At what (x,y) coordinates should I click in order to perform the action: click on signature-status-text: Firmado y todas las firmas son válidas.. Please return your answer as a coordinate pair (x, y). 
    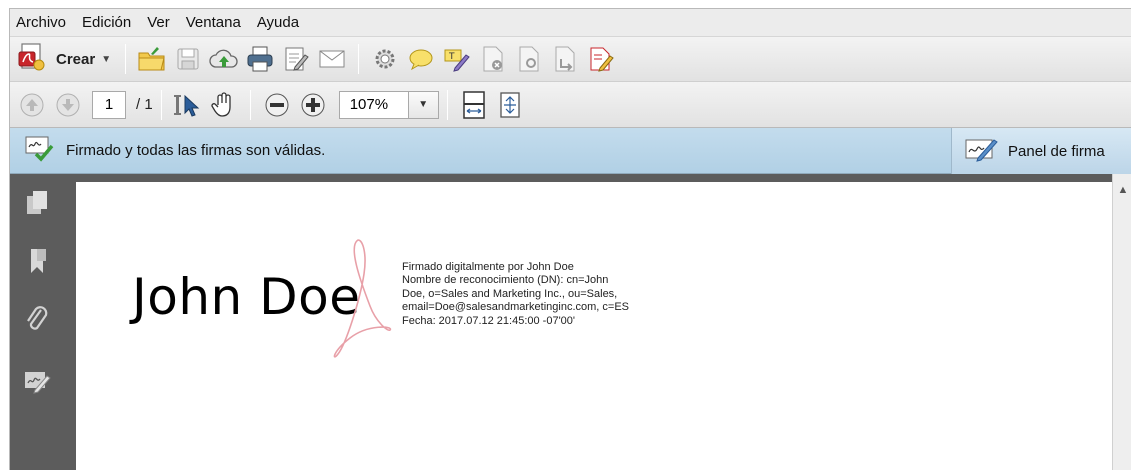
    Looking at the image, I should click on (196, 150).